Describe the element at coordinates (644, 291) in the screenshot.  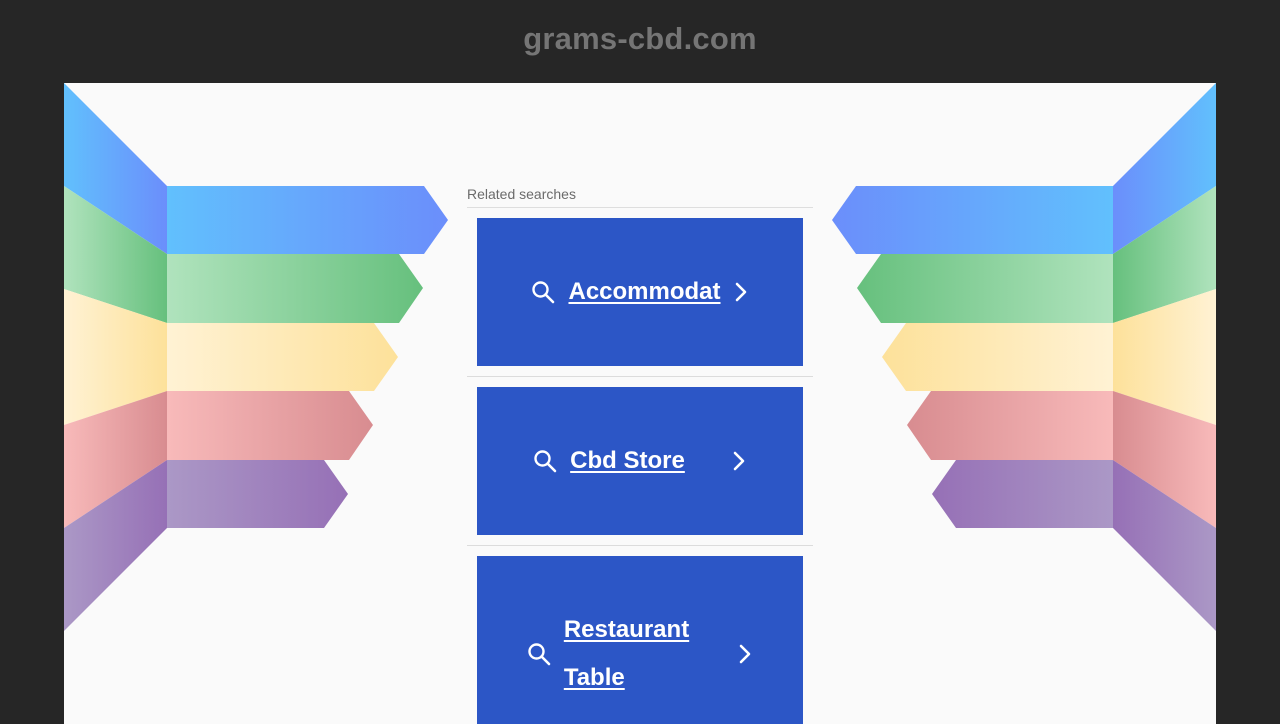
I see `related-search-label: Accommodat` at that location.